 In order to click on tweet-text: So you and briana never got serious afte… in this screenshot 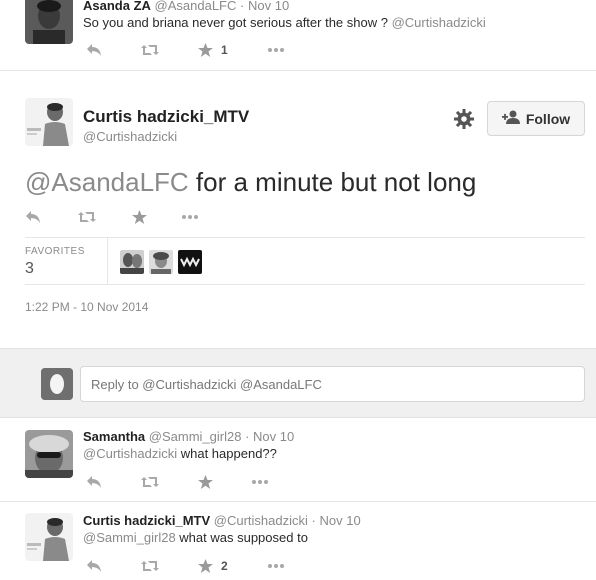, I will do `click(284, 23)`.